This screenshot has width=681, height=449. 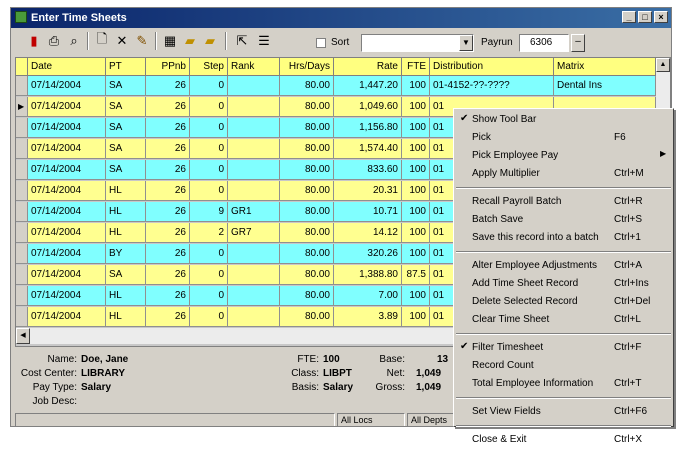 I want to click on cell-dist: 01-4152-??-????, so click(x=492, y=86).